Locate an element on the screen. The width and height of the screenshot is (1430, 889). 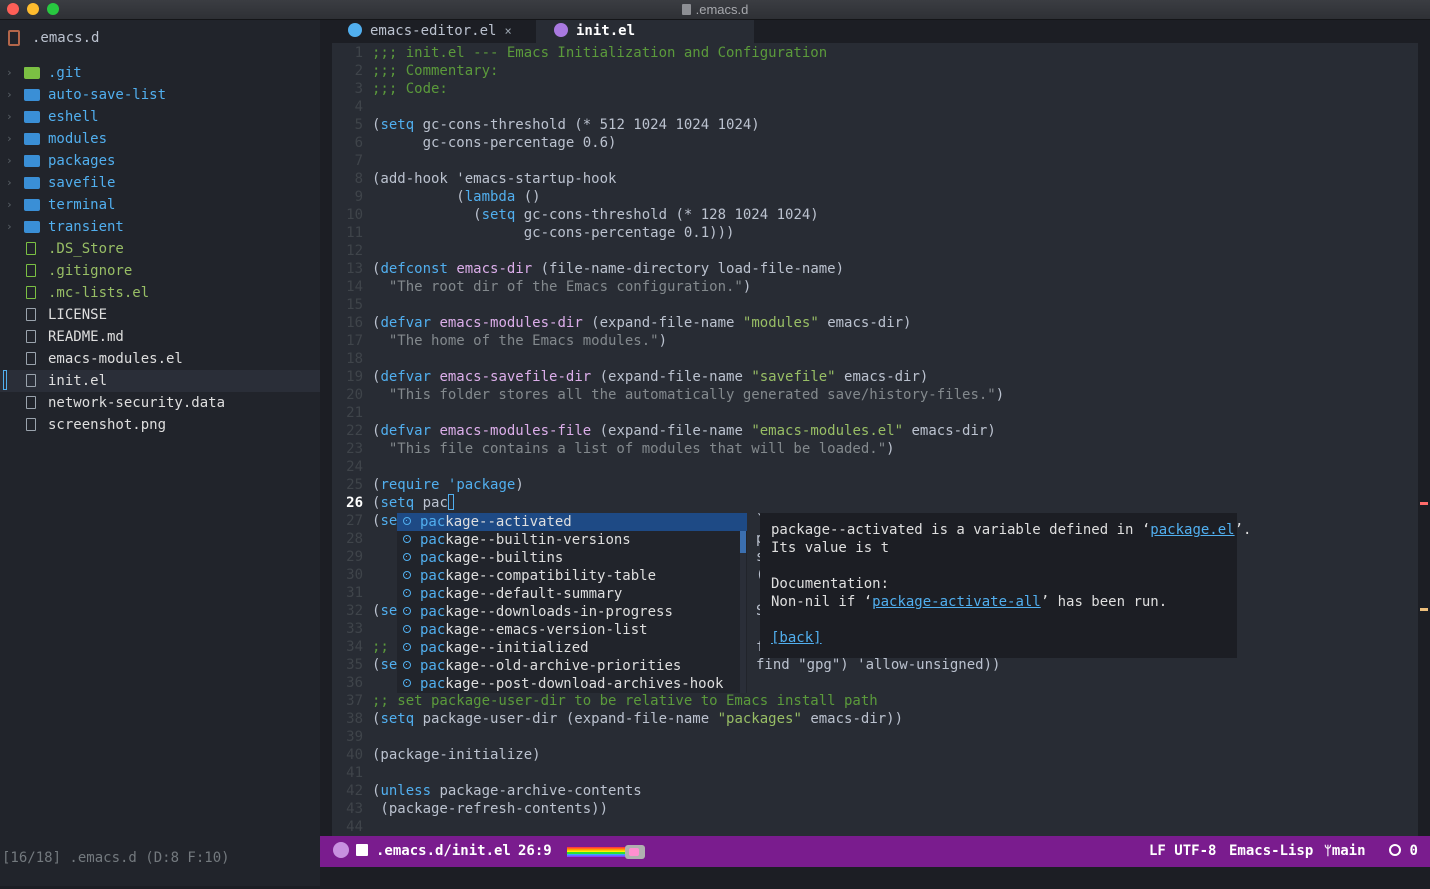
code-line: 8 (add-hook 'emacs-startup-hook is located at coordinates (875, 179).